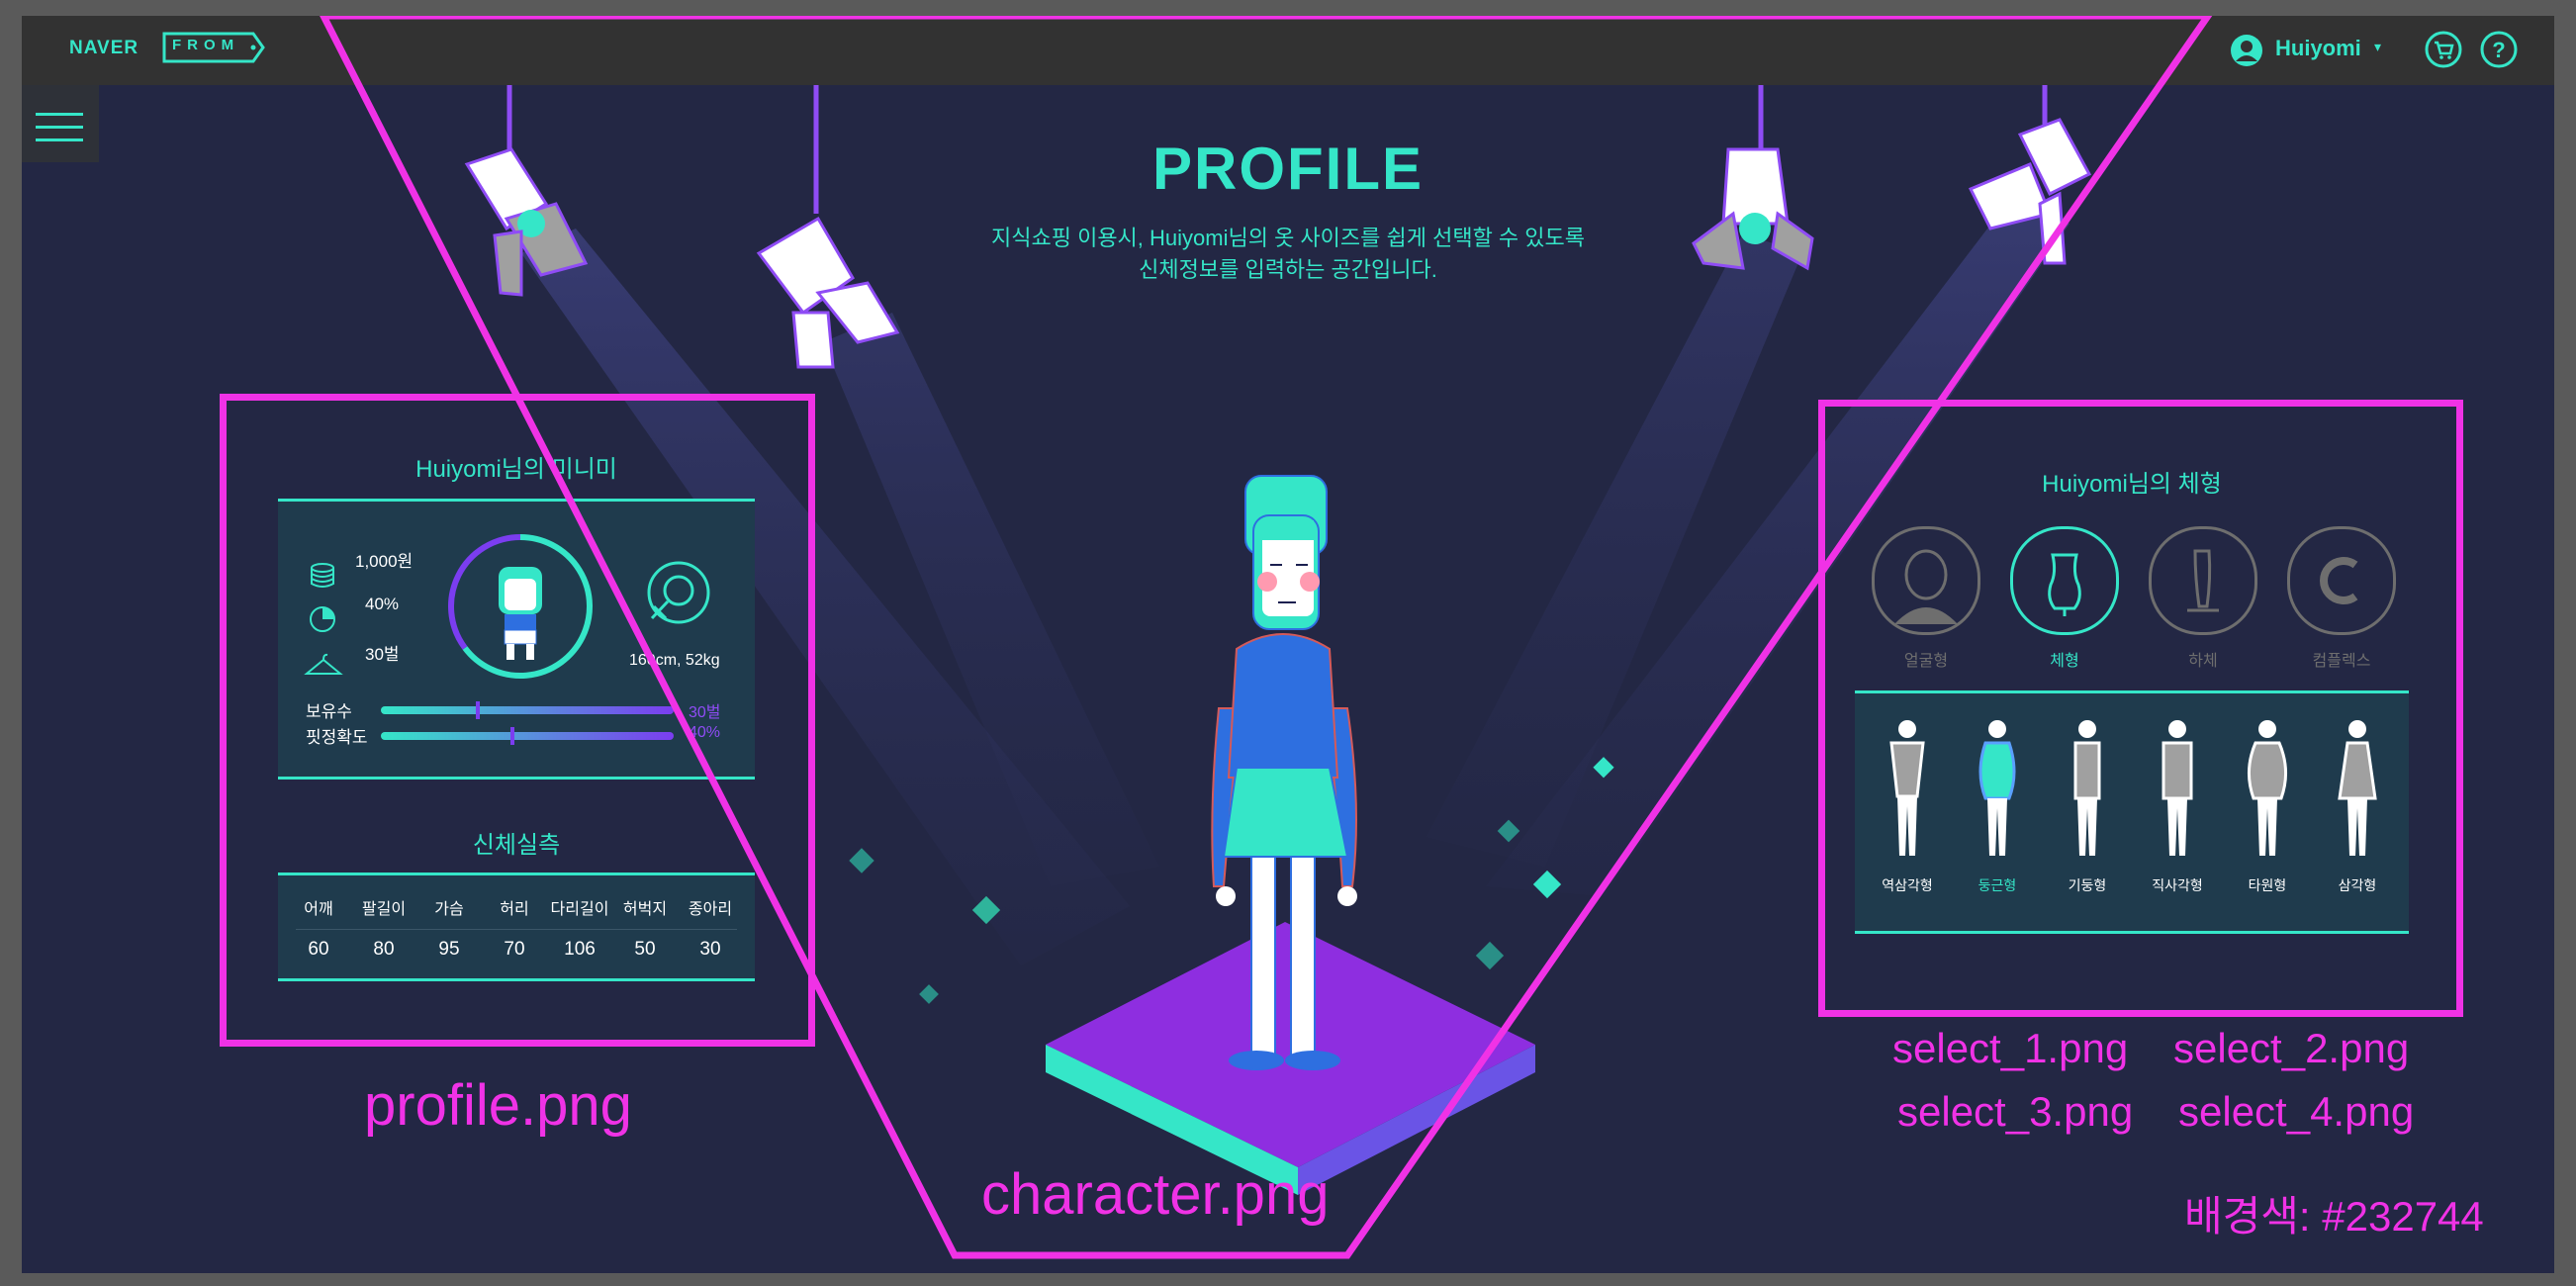 Image resolution: width=2576 pixels, height=1286 pixels. I want to click on annotation-select-4: select_4.png, so click(2297, 1111).